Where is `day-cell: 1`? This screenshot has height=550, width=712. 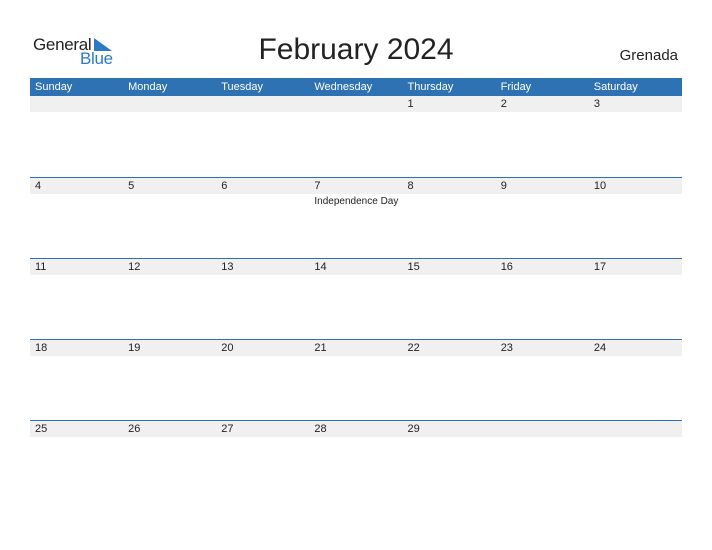
day-cell: 1 is located at coordinates (449, 136).